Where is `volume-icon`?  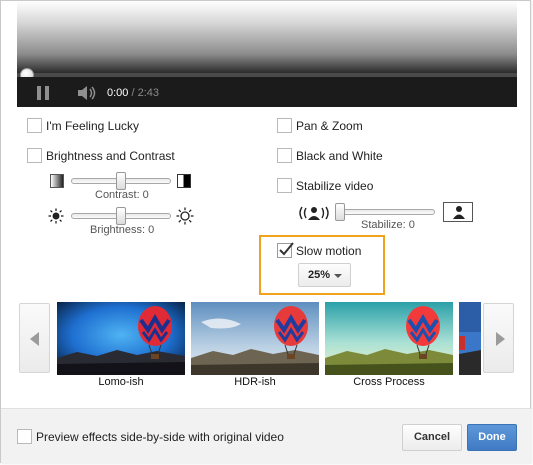
volume-icon is located at coordinates (87, 93).